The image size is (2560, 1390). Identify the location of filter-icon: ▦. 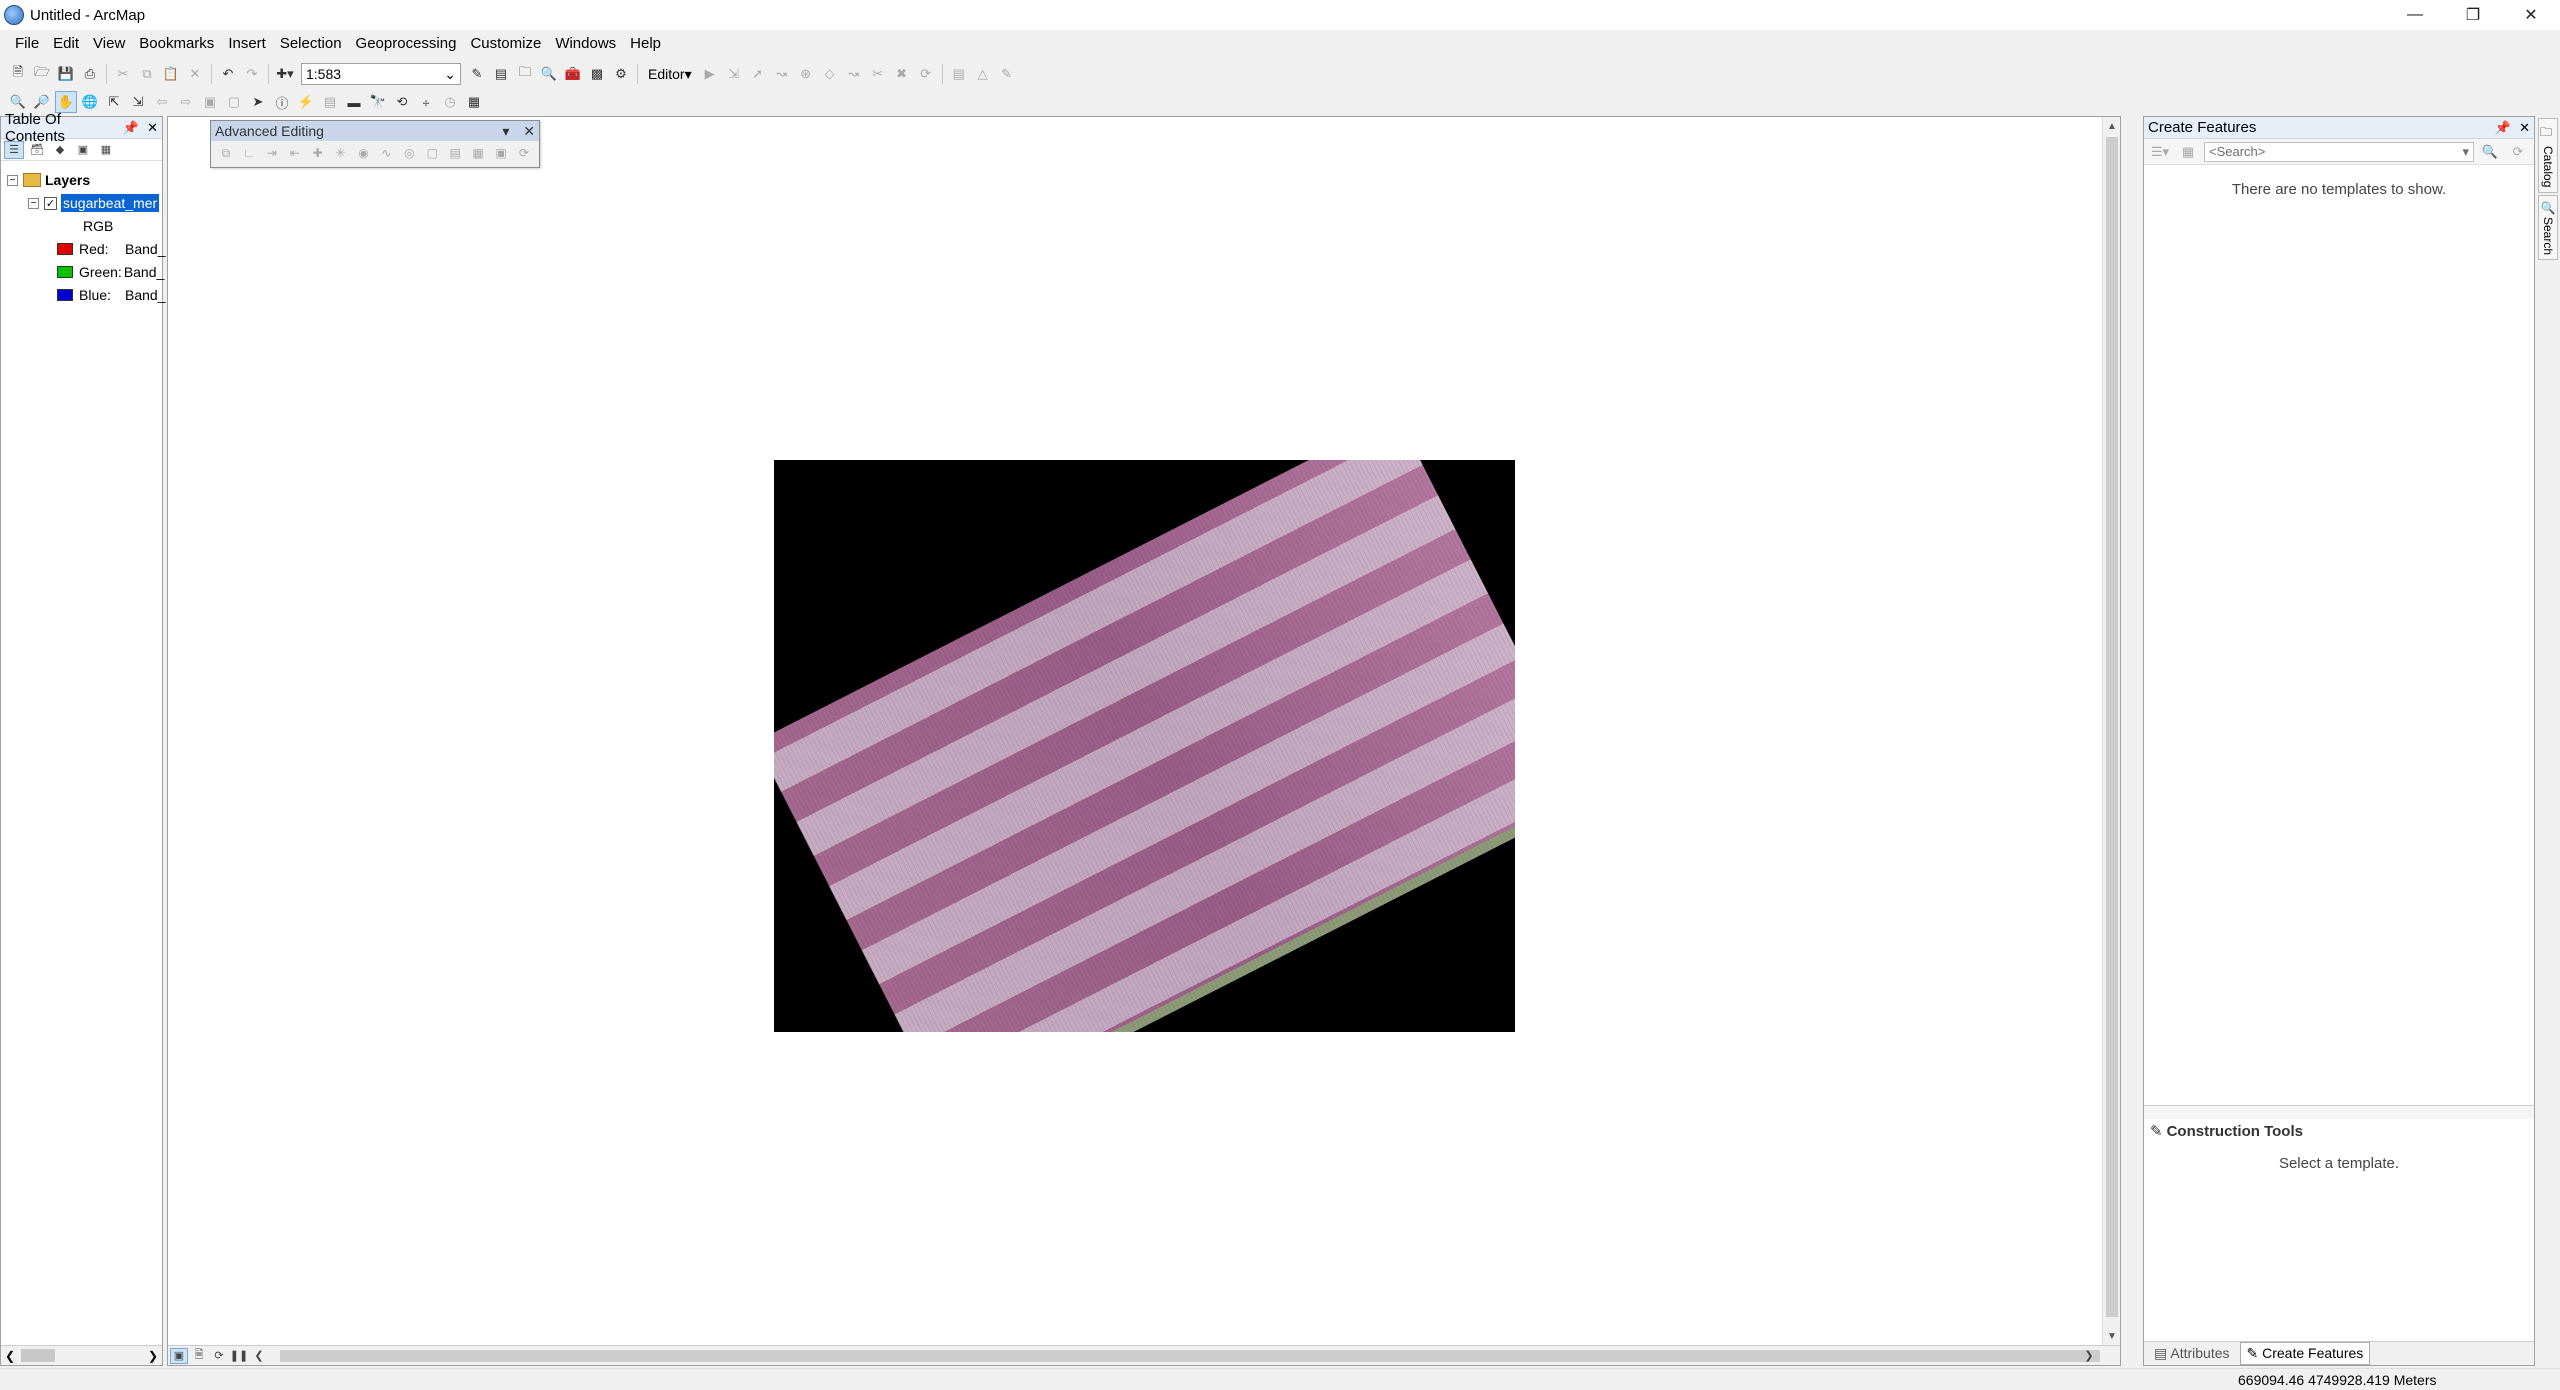
(2188, 152).